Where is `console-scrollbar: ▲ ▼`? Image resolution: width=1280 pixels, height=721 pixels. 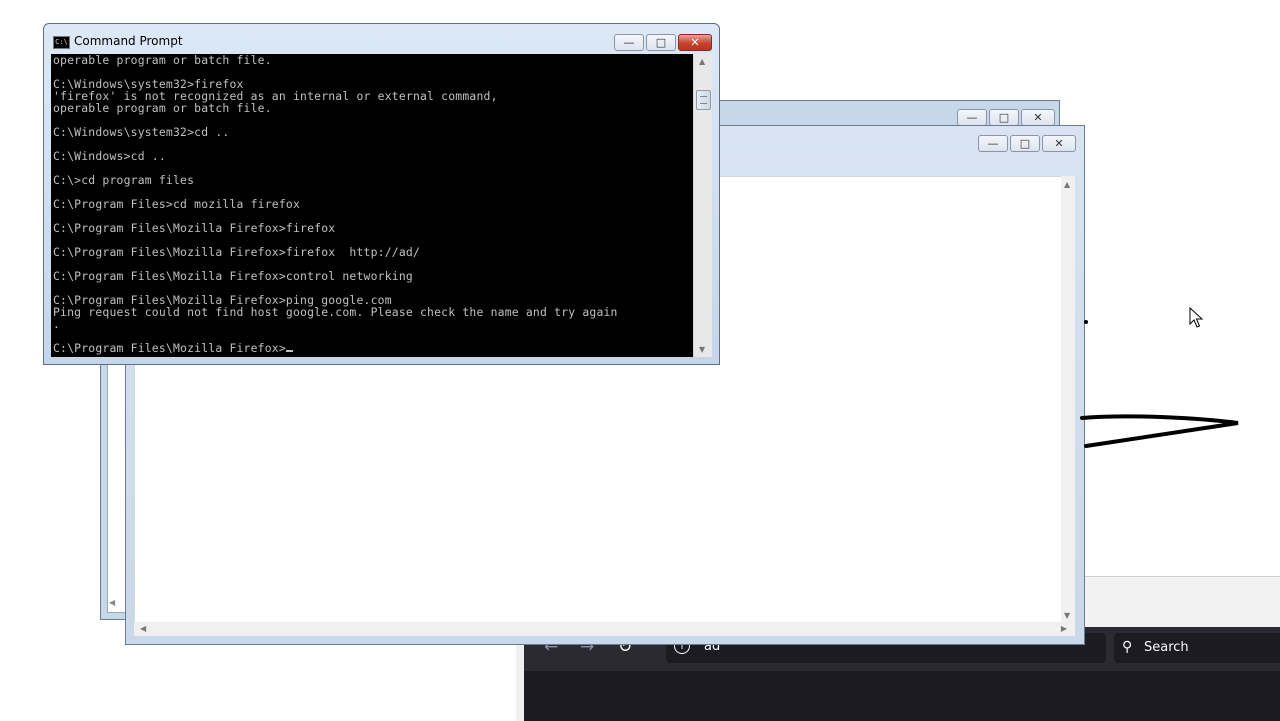
console-scrollbar: ▲ ▼ is located at coordinates (702, 205).